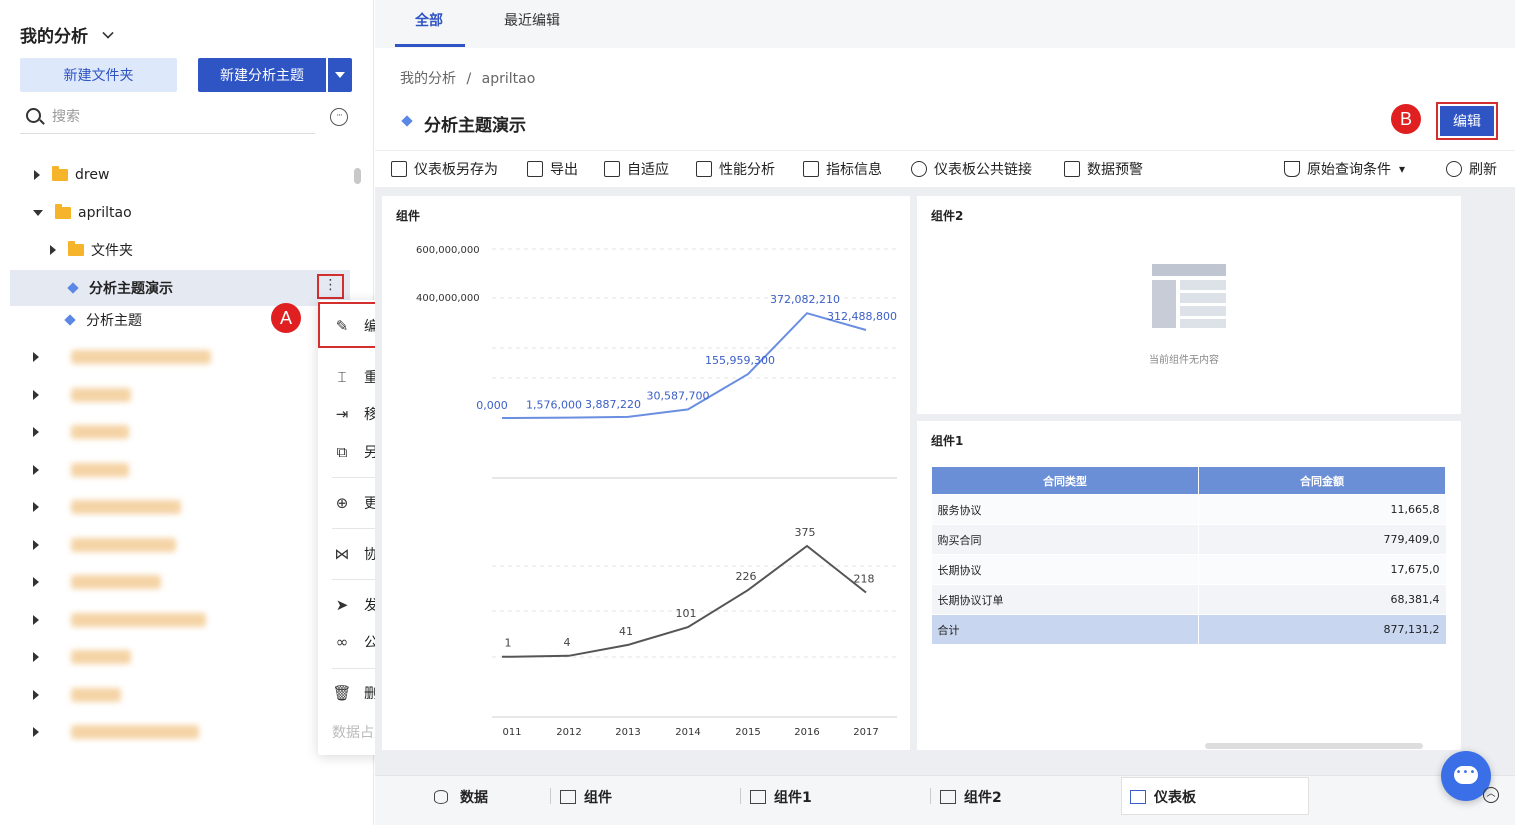 The image size is (1515, 825). Describe the element at coordinates (1467, 121) in the screenshot. I see `edit-button: 编辑` at that location.